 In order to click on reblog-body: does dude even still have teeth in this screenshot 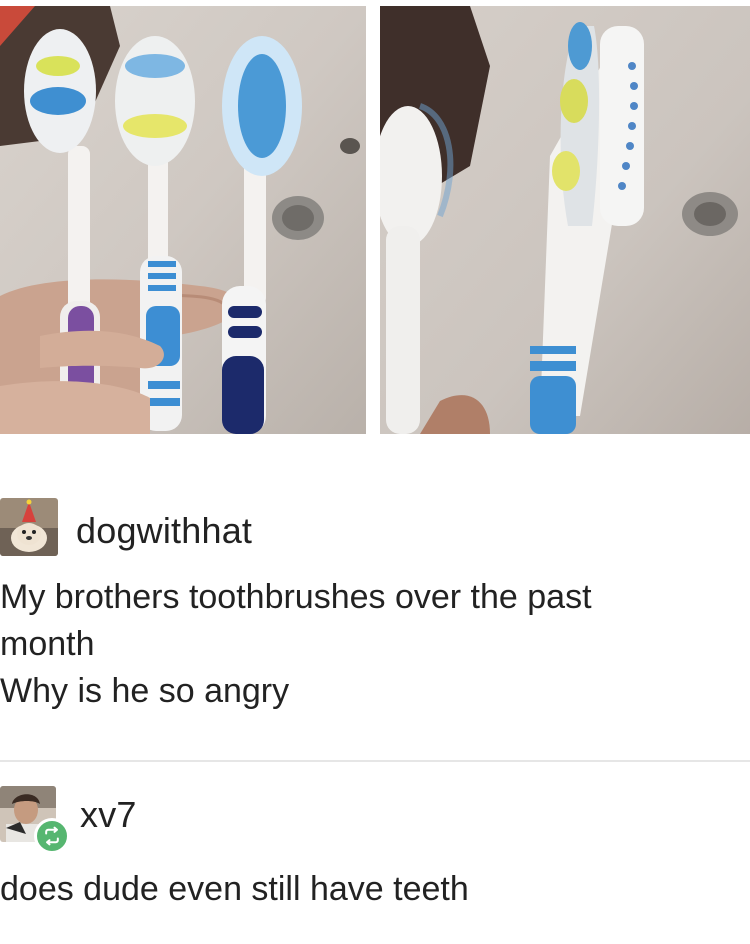, I will do `click(370, 889)`.